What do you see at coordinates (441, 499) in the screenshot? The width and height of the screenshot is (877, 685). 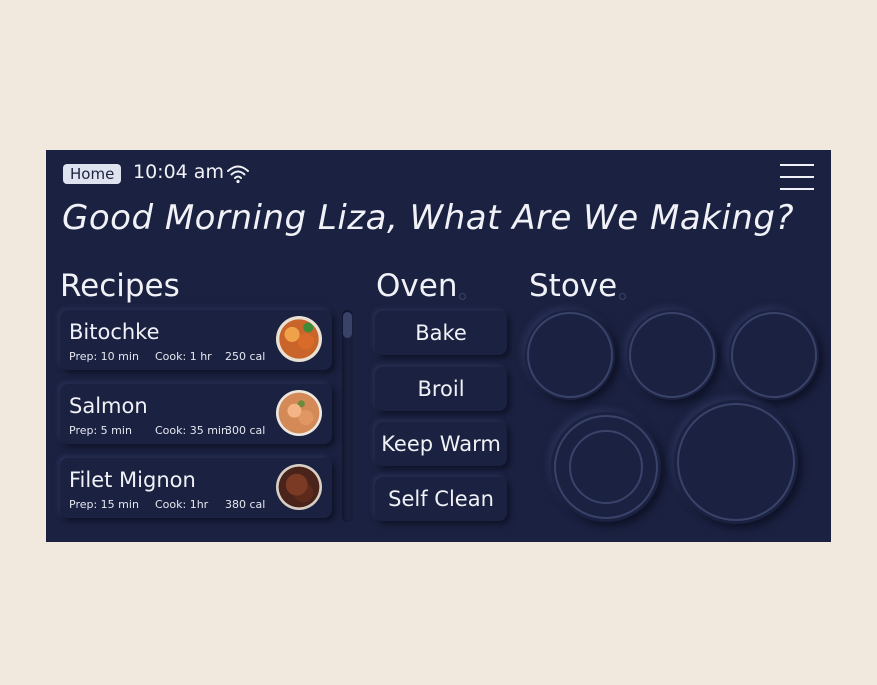 I see `self-clean-button: Self Clean` at bounding box center [441, 499].